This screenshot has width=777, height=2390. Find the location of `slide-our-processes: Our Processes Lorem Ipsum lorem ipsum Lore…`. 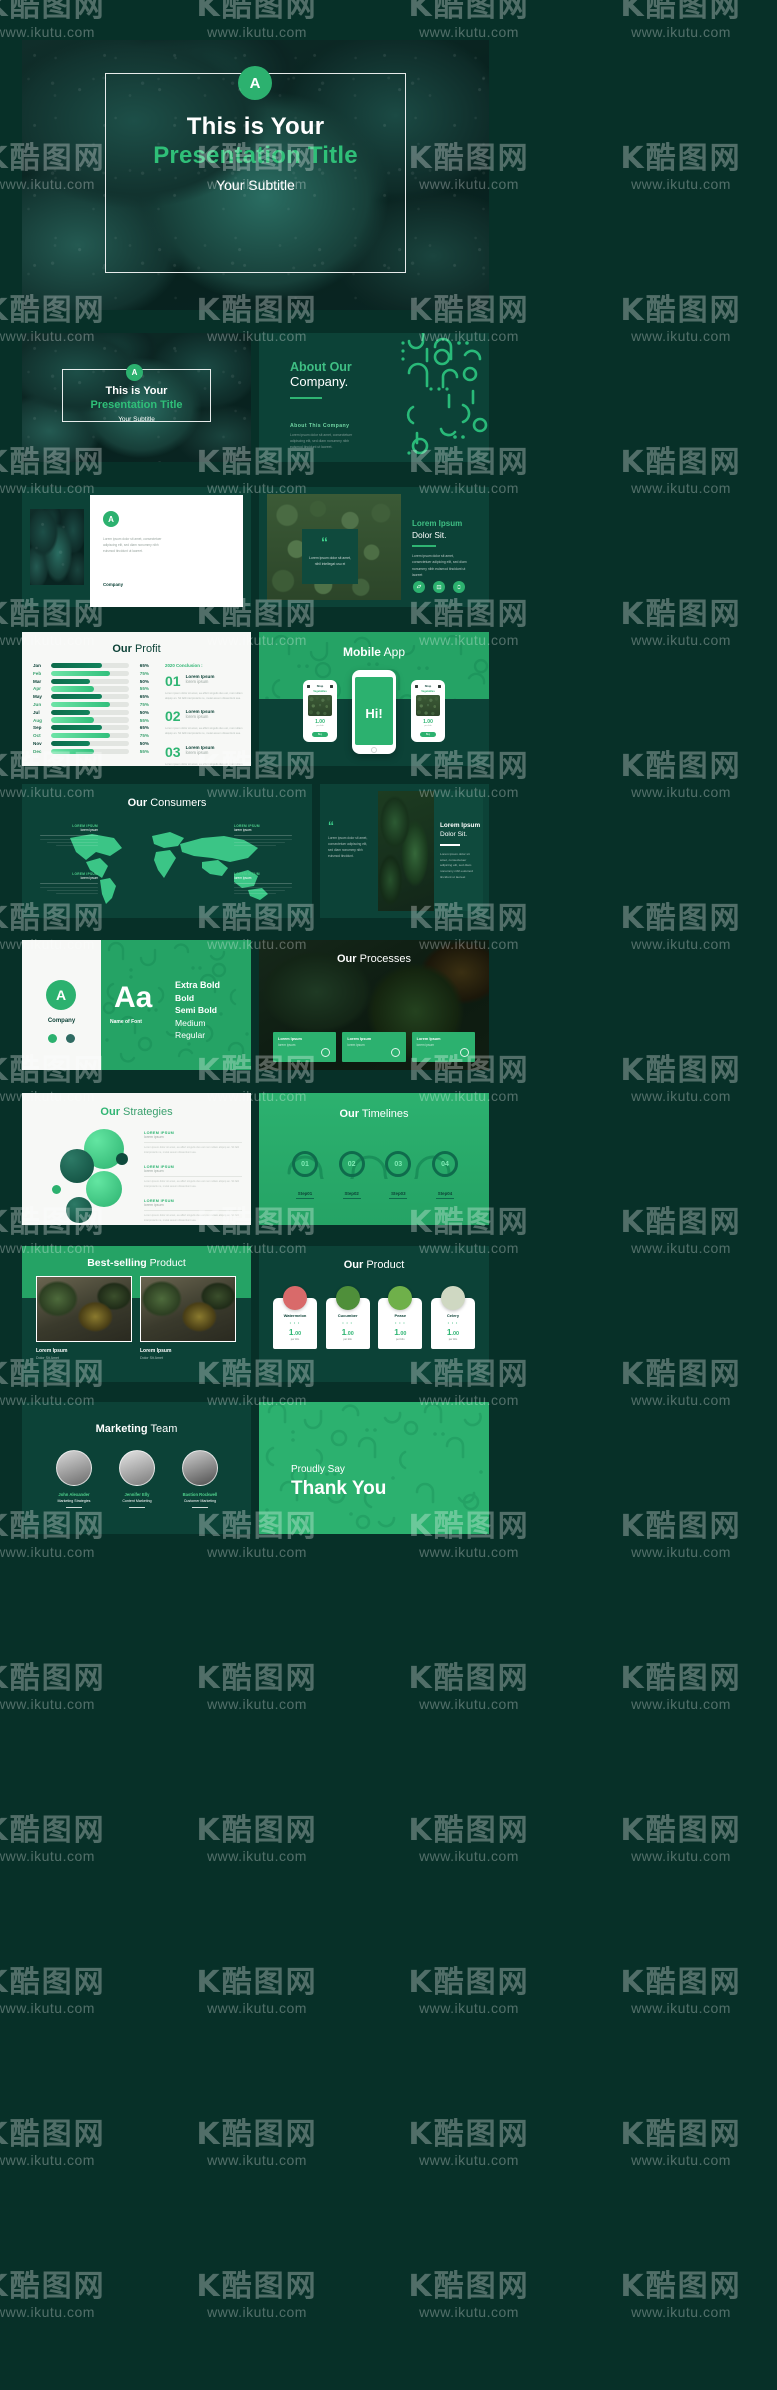

slide-our-processes: Our Processes Lorem Ipsum lorem ipsum Lore… is located at coordinates (374, 1005).